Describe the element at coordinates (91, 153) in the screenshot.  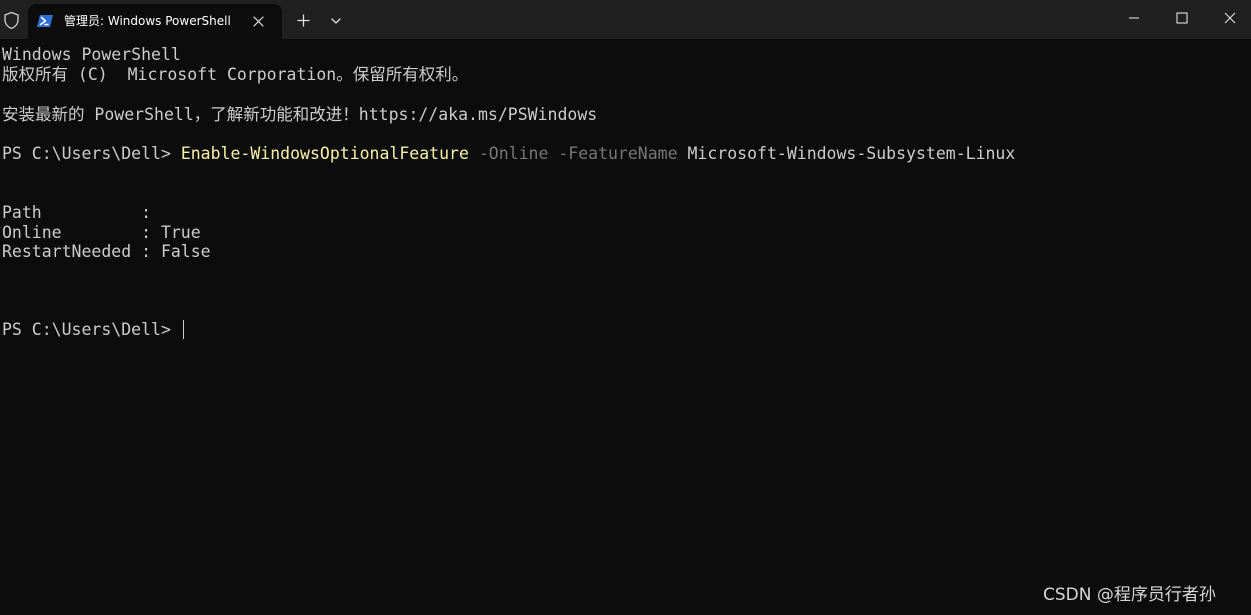
I see `prompt-text: PS C:\Users\Dell>` at that location.